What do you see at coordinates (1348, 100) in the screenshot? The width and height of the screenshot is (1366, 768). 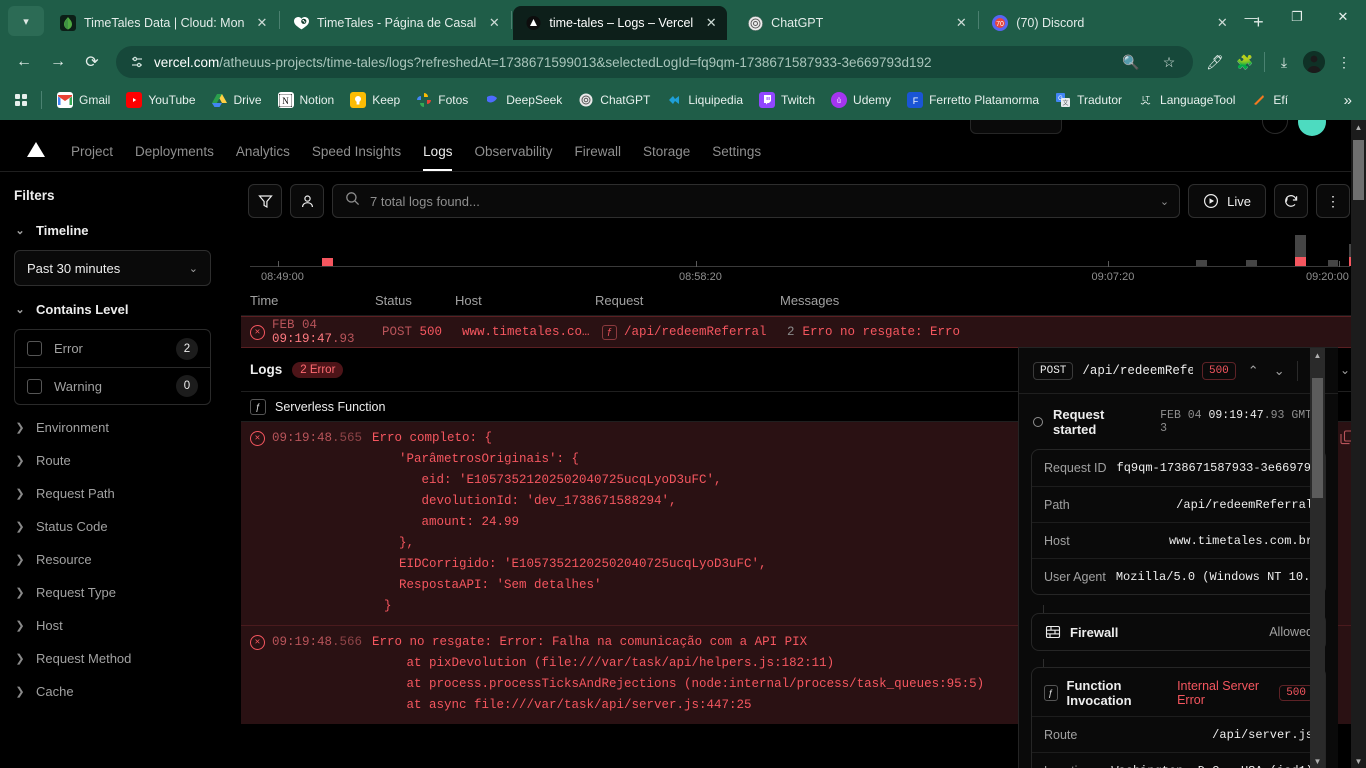 I see `bookmarks-overflow-icon: »` at bounding box center [1348, 100].